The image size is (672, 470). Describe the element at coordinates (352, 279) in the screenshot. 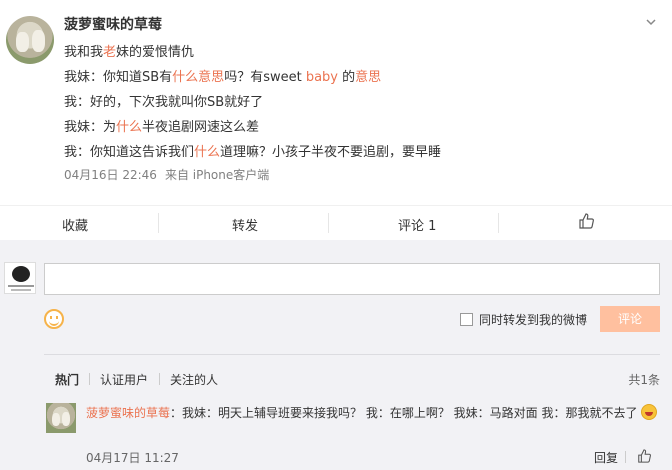

I see `comment-input` at that location.